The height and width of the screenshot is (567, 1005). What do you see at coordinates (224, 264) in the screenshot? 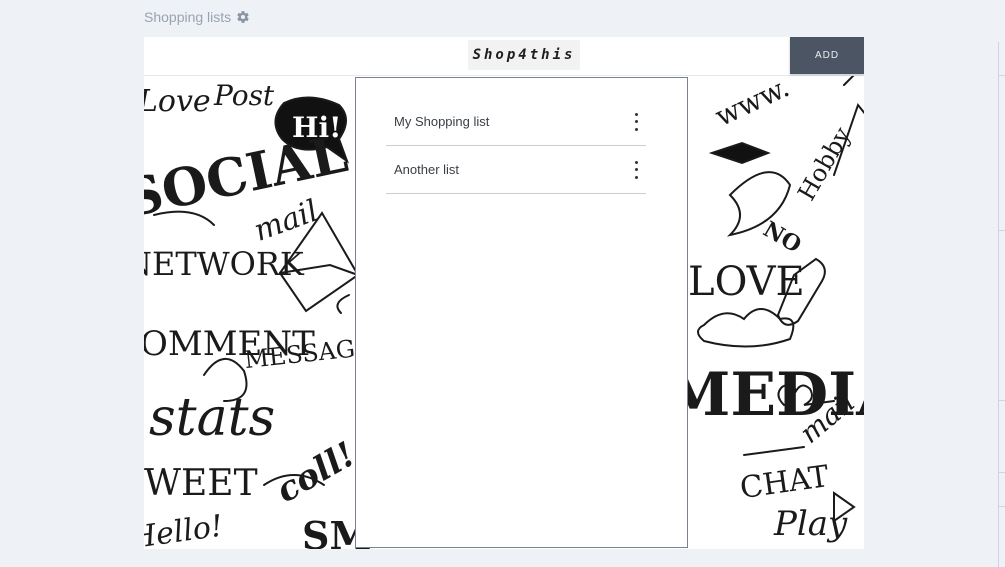
I see `doodle-word: NETWORK` at bounding box center [224, 264].